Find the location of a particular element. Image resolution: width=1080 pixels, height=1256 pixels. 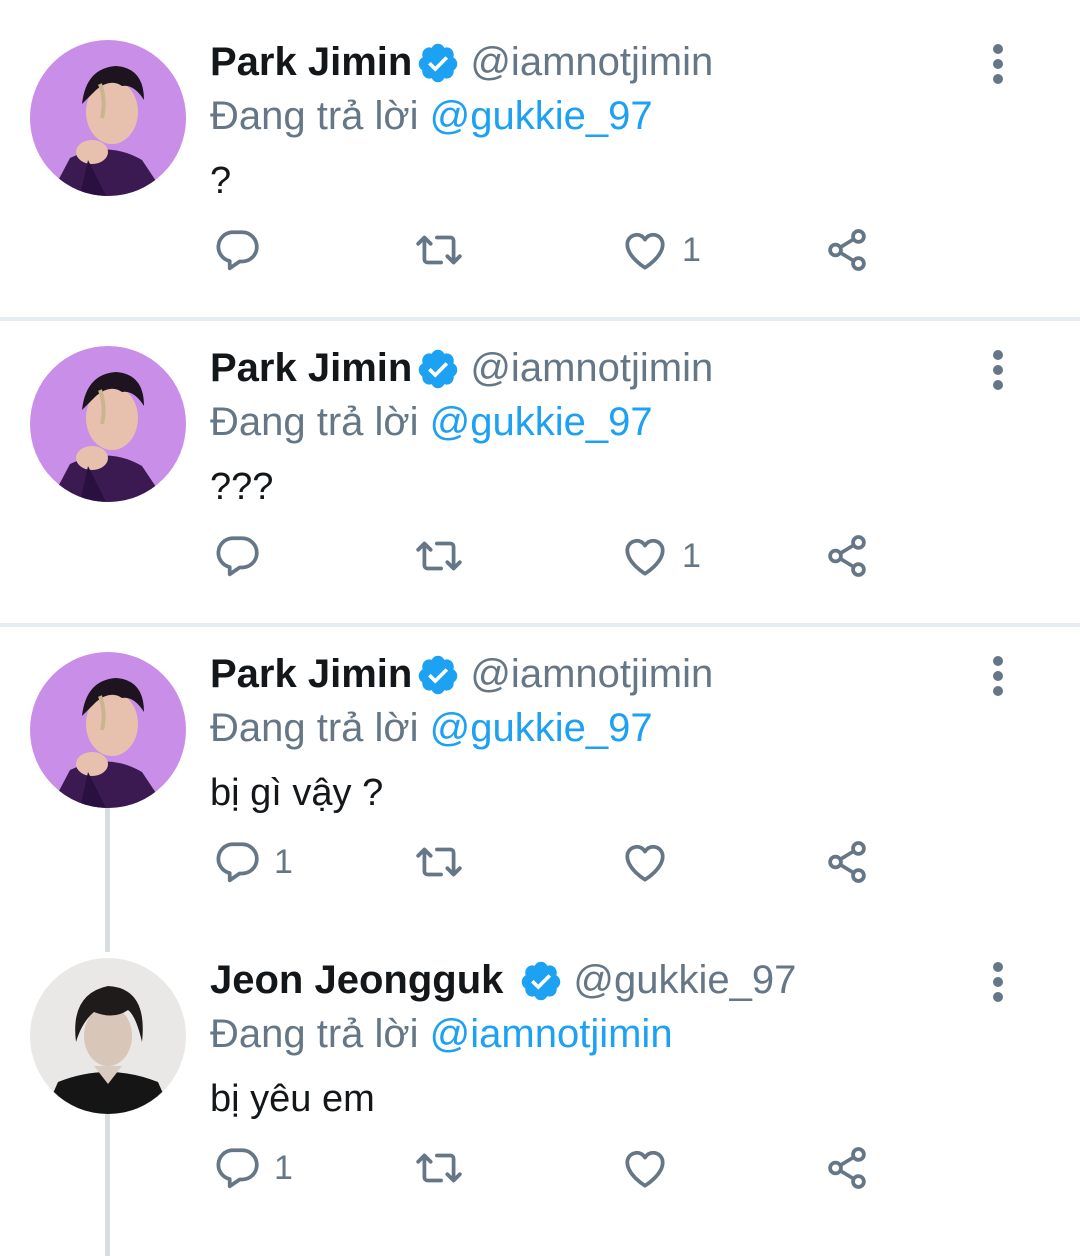

tweet-text: bị gì vậy ? is located at coordinates (297, 793).